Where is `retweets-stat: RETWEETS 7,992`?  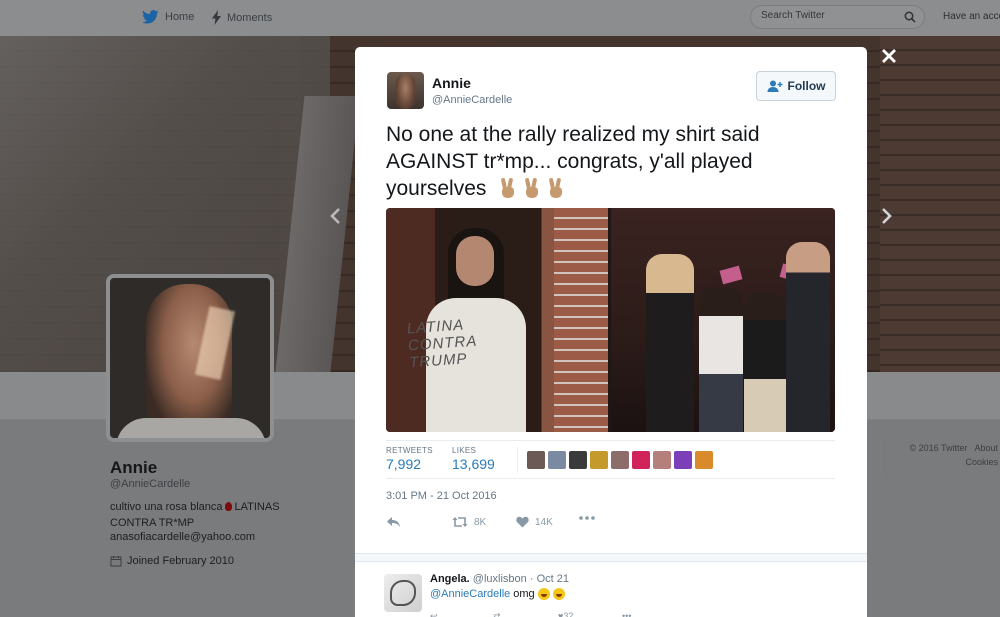 retweets-stat: RETWEETS 7,992 is located at coordinates (409, 459).